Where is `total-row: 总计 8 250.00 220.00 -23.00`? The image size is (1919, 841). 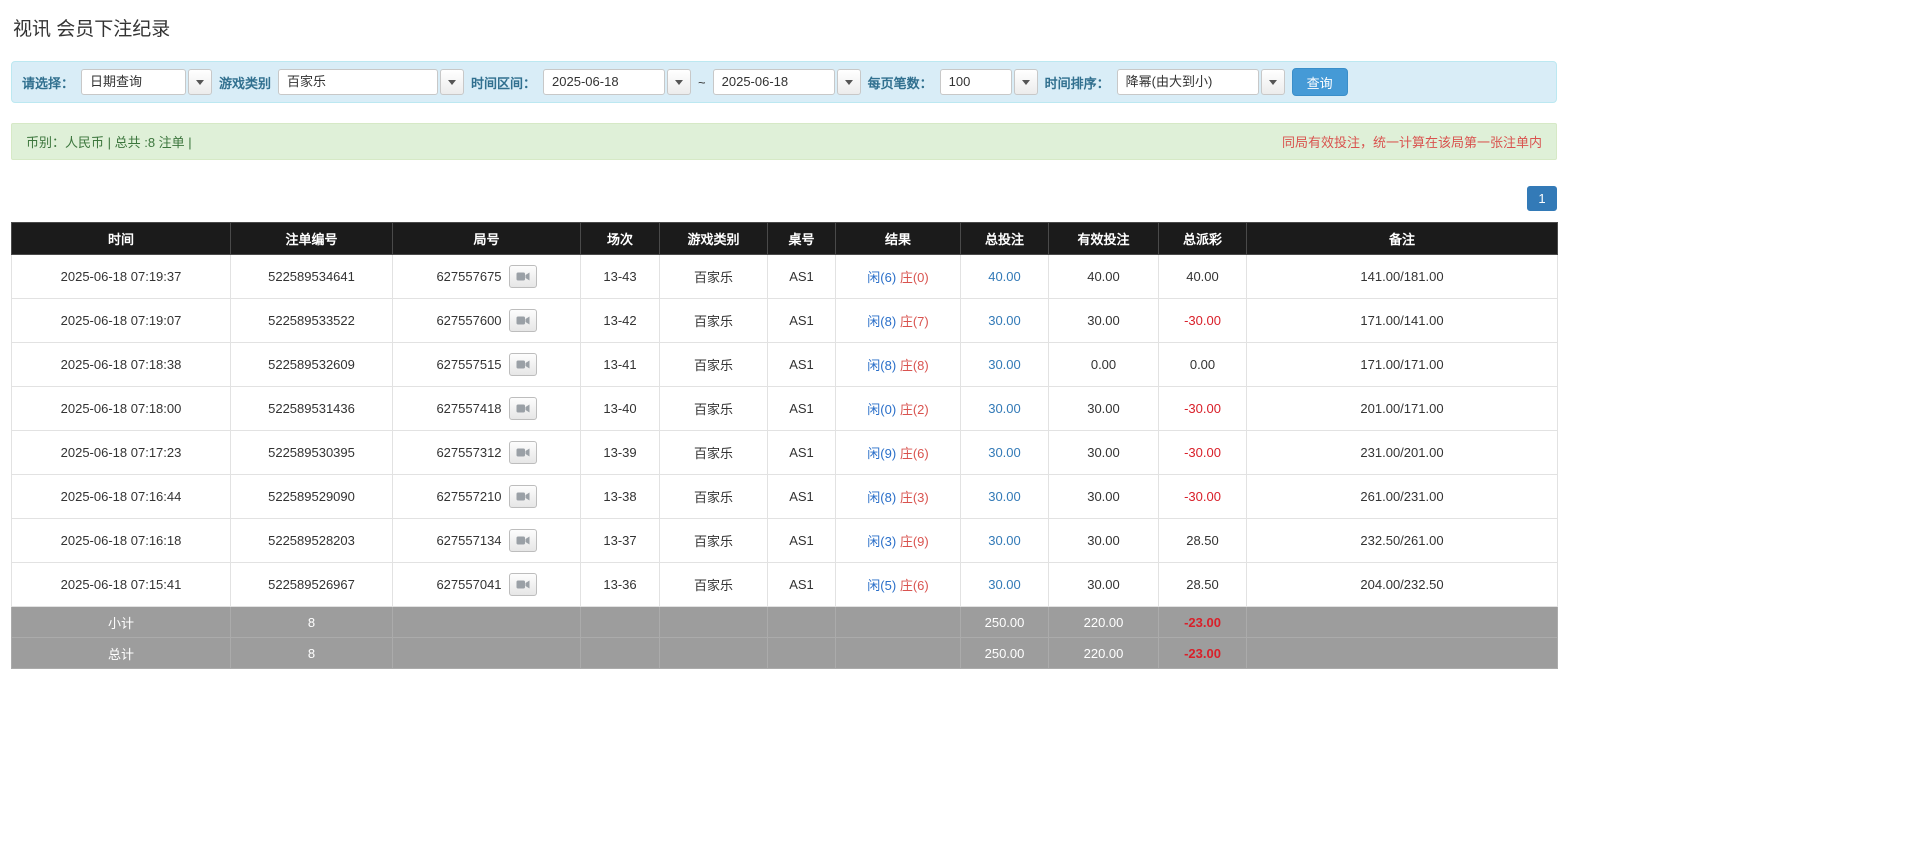
total-row: 总计 8 250.00 220.00 -23.00 is located at coordinates (784, 653).